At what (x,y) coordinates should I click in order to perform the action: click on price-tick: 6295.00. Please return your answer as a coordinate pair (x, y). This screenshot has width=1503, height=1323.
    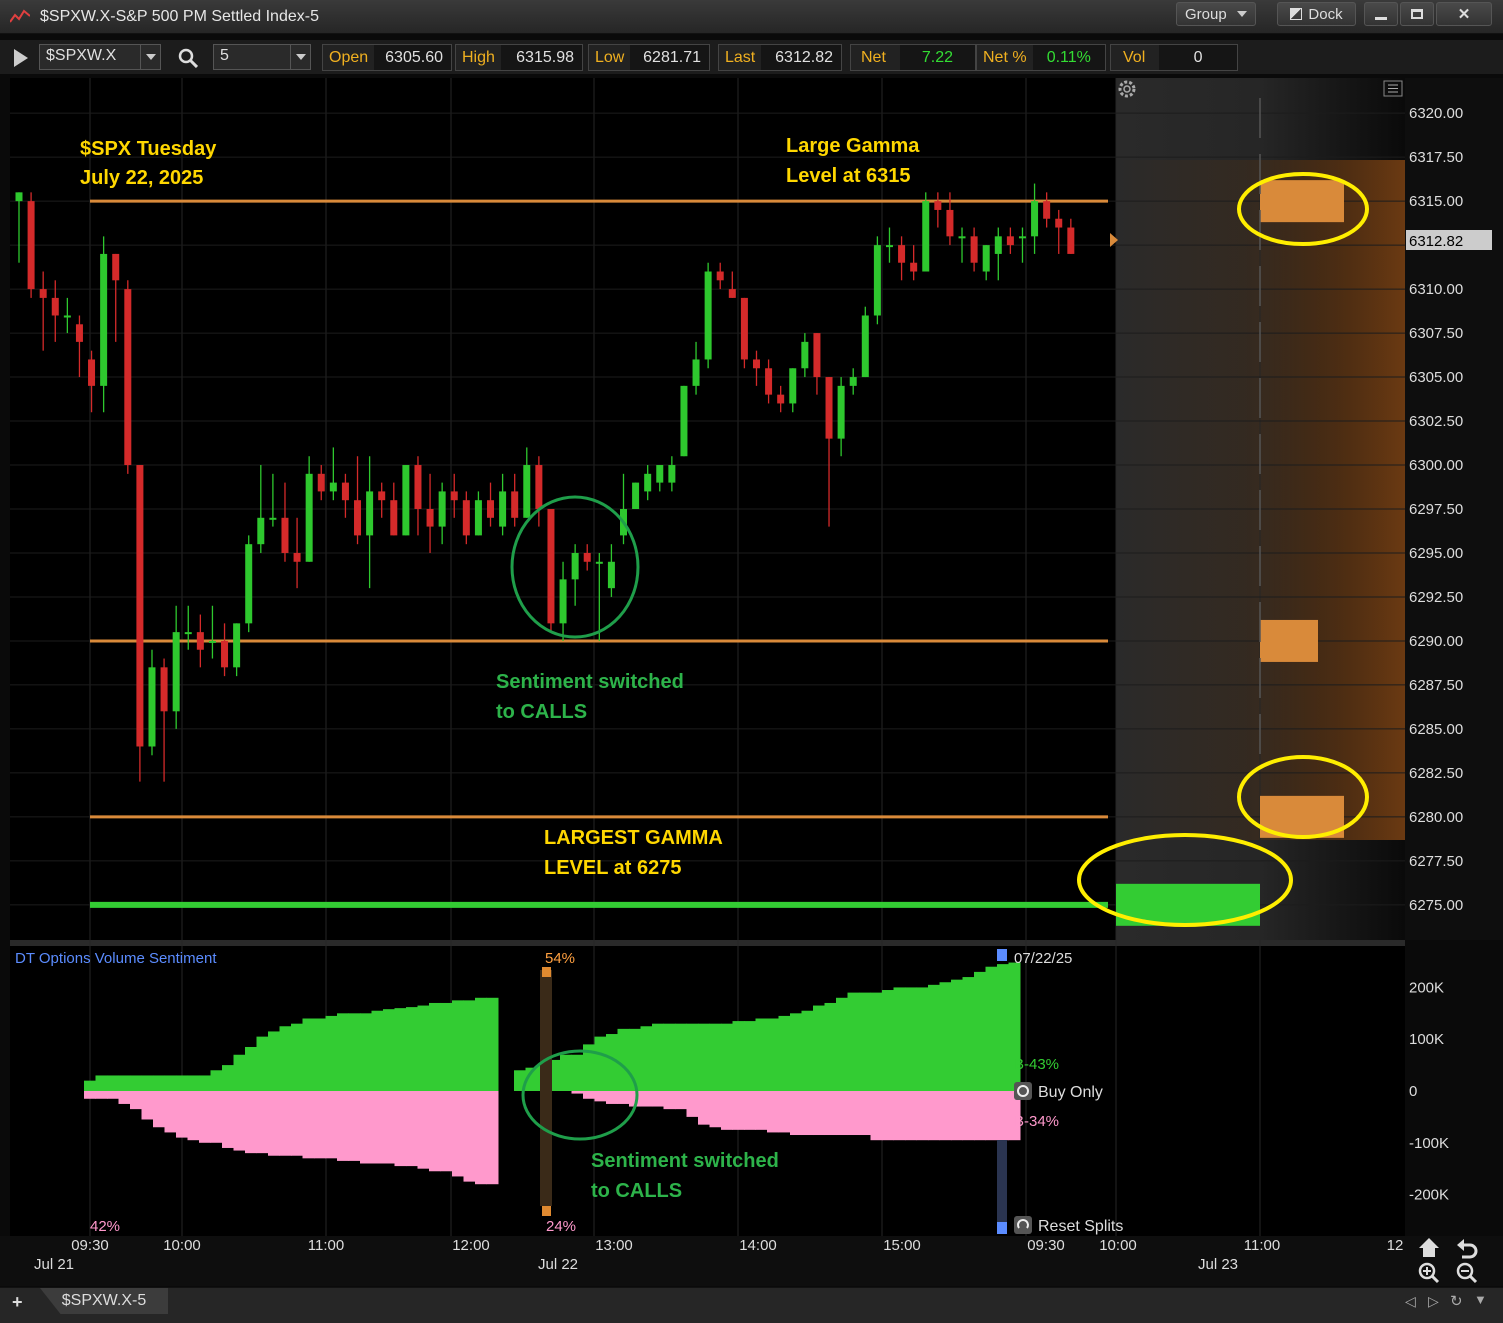
    Looking at the image, I should click on (1436, 553).